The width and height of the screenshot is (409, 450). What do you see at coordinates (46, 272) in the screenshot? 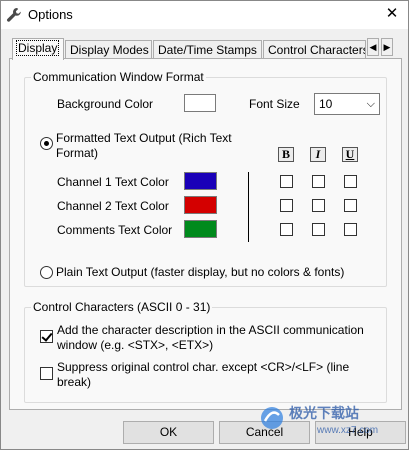
I see `plain-text-radio` at bounding box center [46, 272].